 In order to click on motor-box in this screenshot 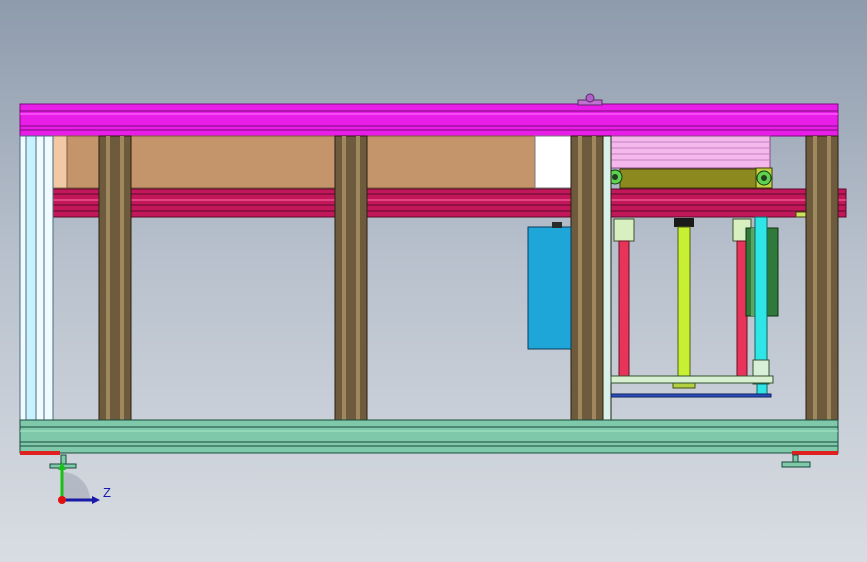, I will do `click(549, 286)`.